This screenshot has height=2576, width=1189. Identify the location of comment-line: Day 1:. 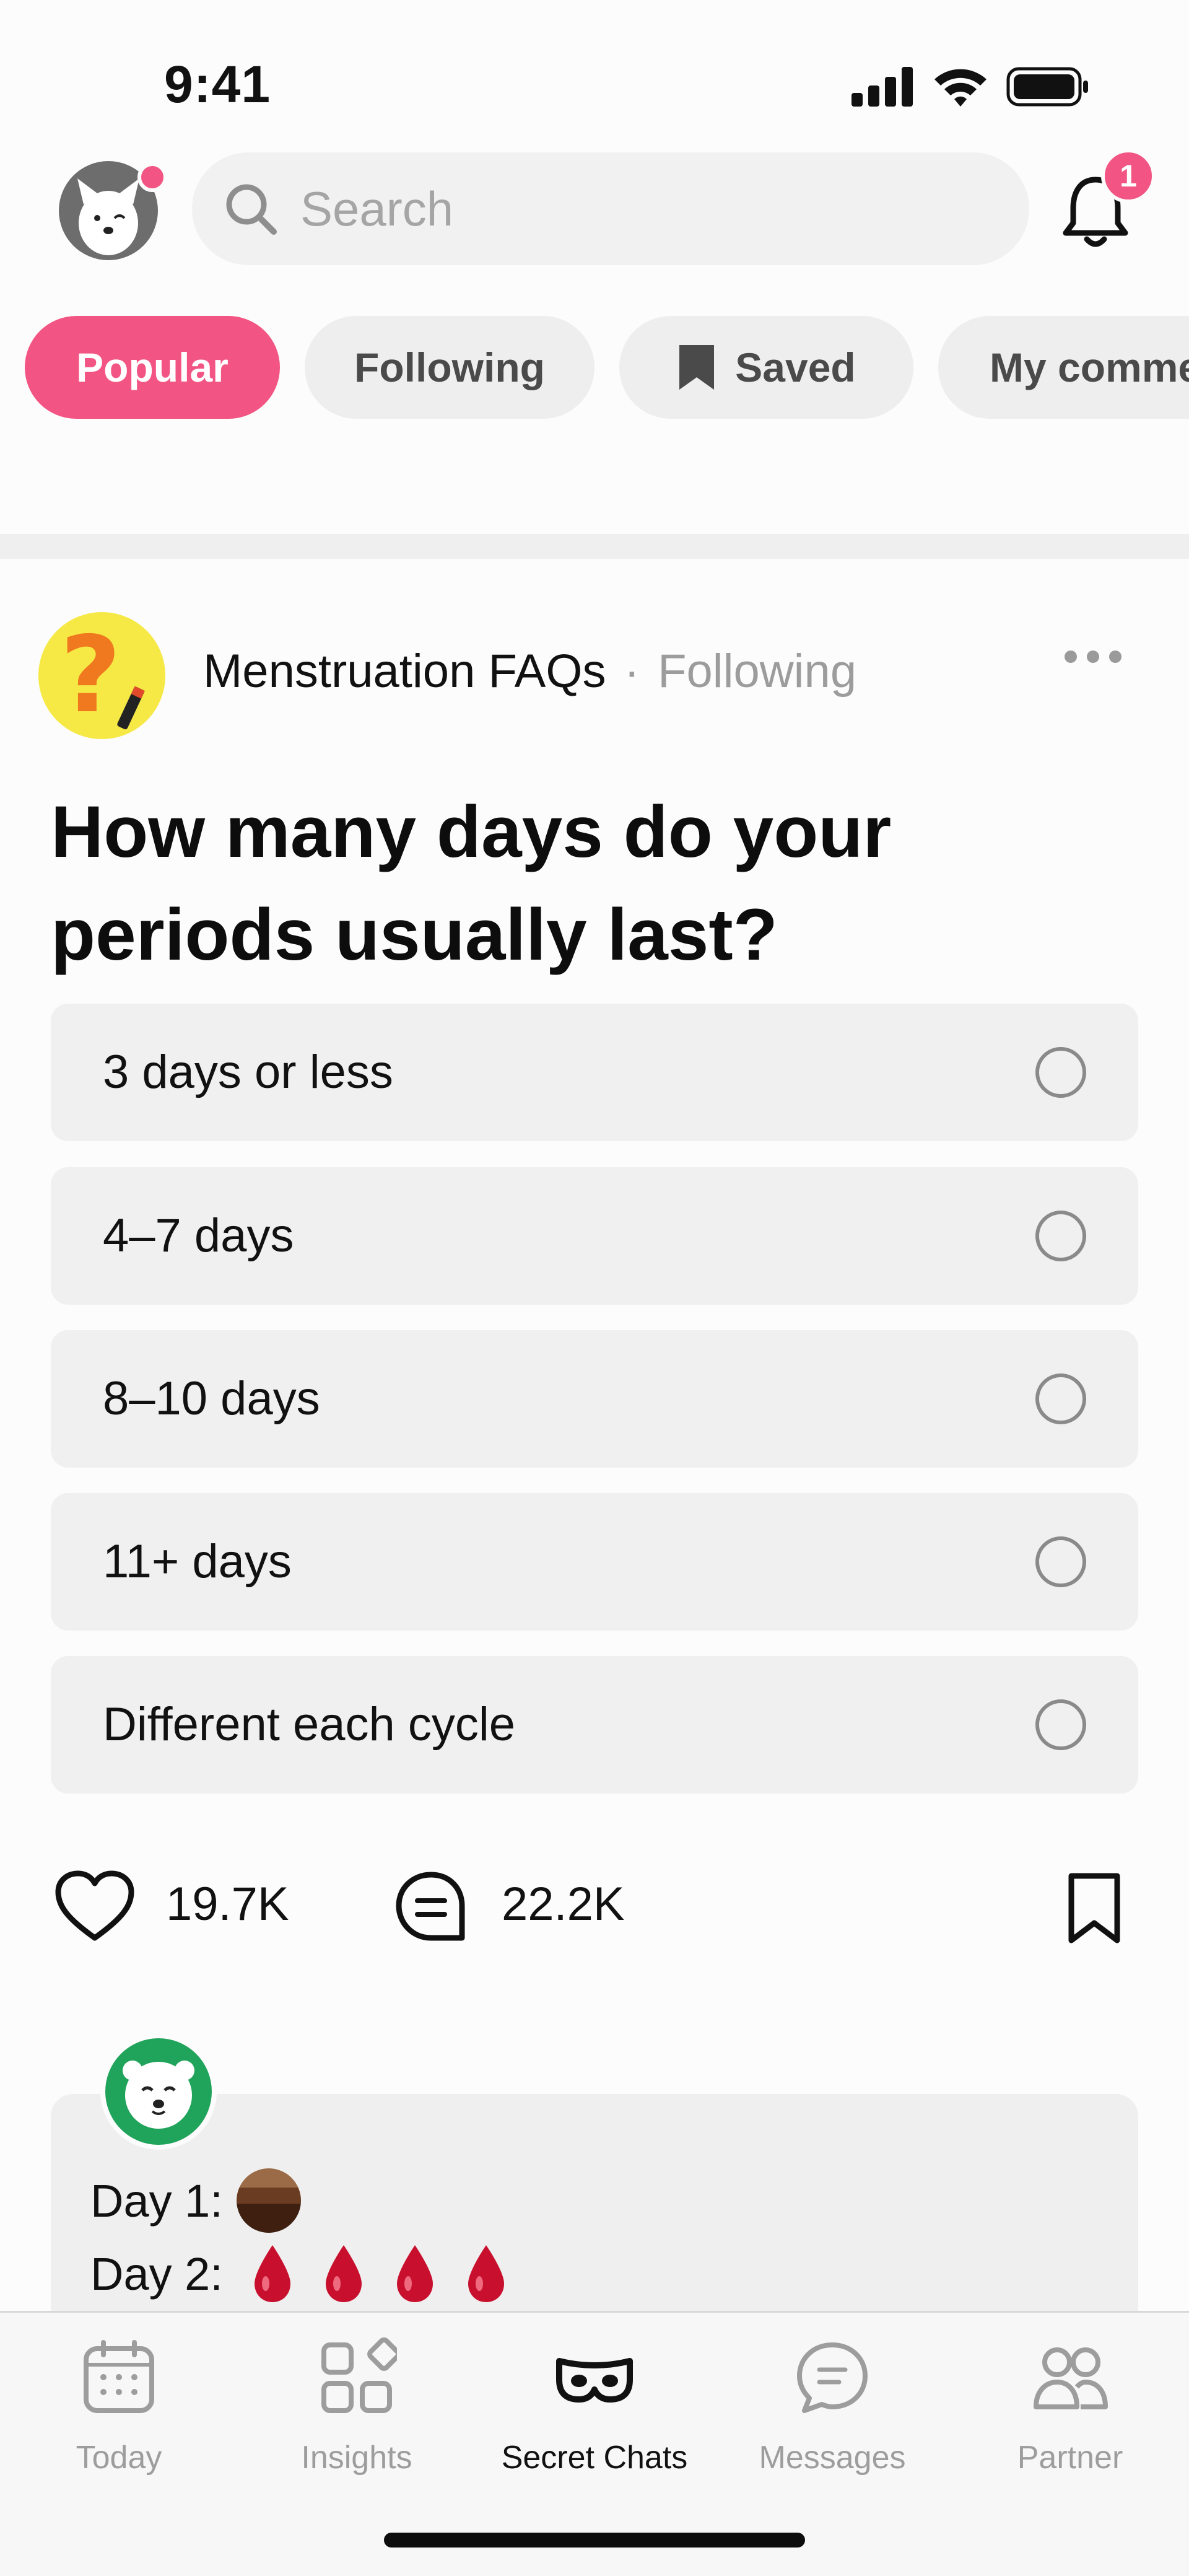
(195, 2200).